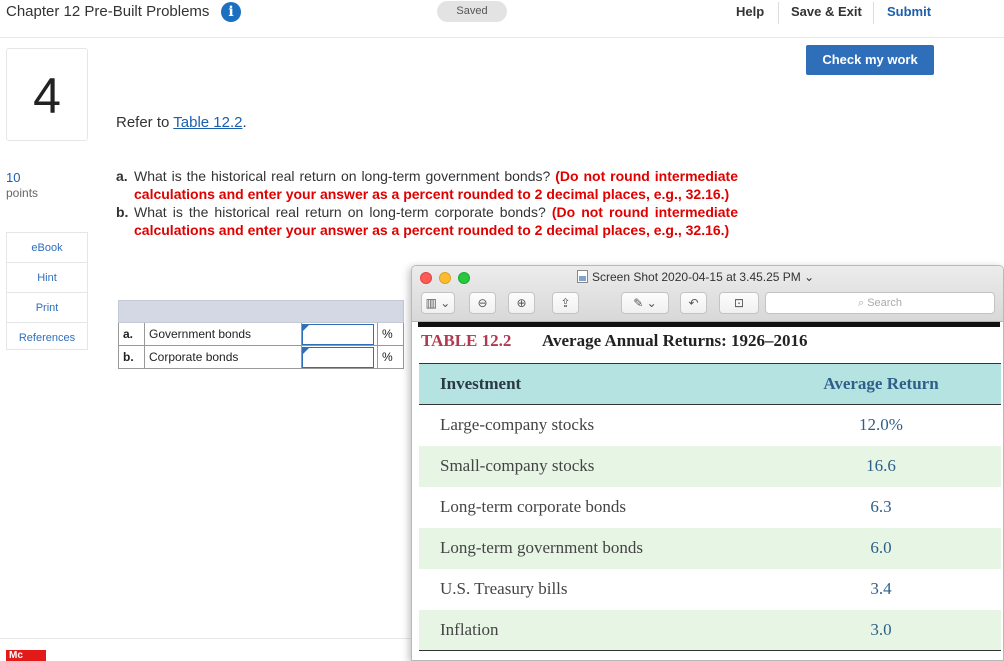 The height and width of the screenshot is (661, 1004). Describe the element at coordinates (881, 588) in the screenshot. I see `return-cell: 3.4` at that location.